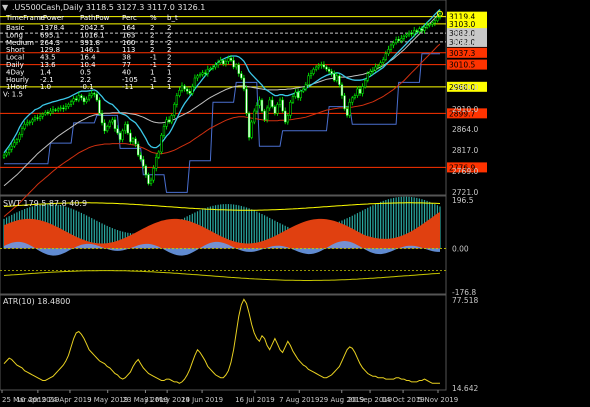  I want to click on table-cell: -11, so click(127, 87).